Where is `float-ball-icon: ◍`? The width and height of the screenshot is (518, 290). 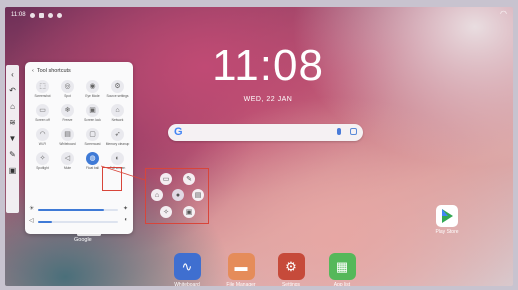
float-ball-icon: ◍ is located at coordinates (92, 158).